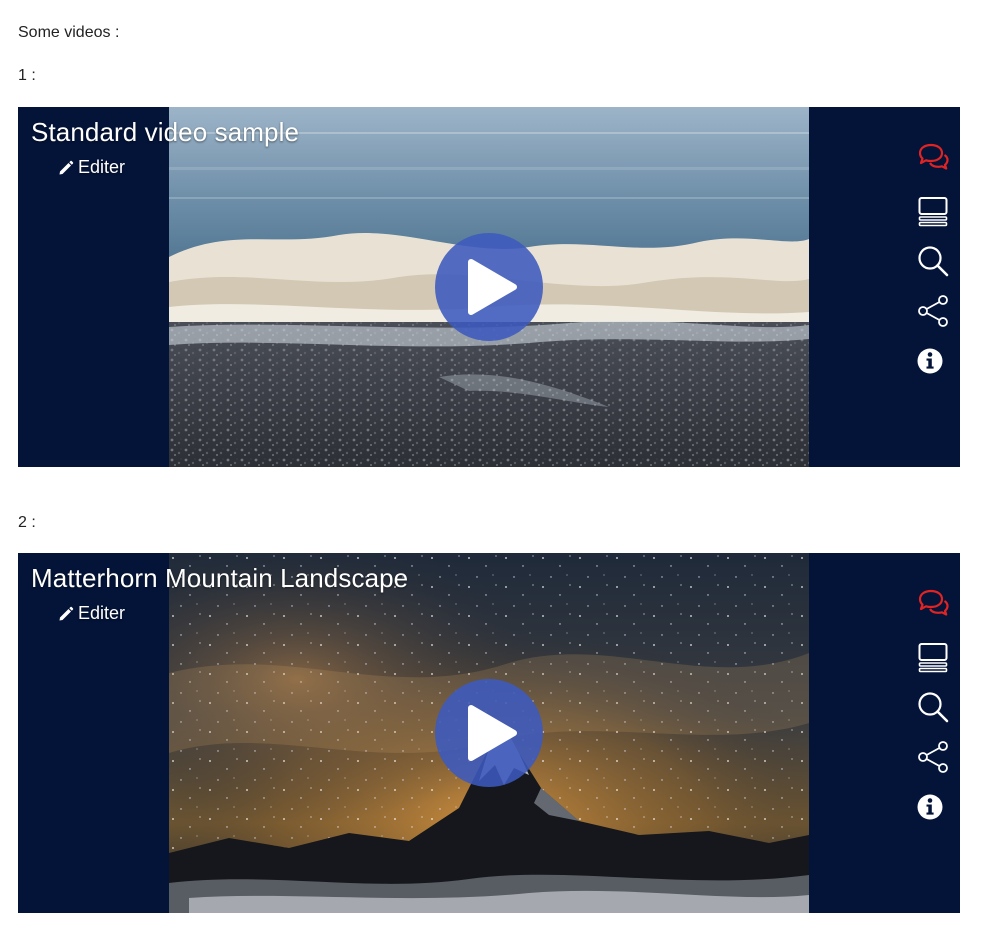 The height and width of the screenshot is (938, 990). I want to click on video-title: Matterhorn Mountain Landscape, so click(220, 578).